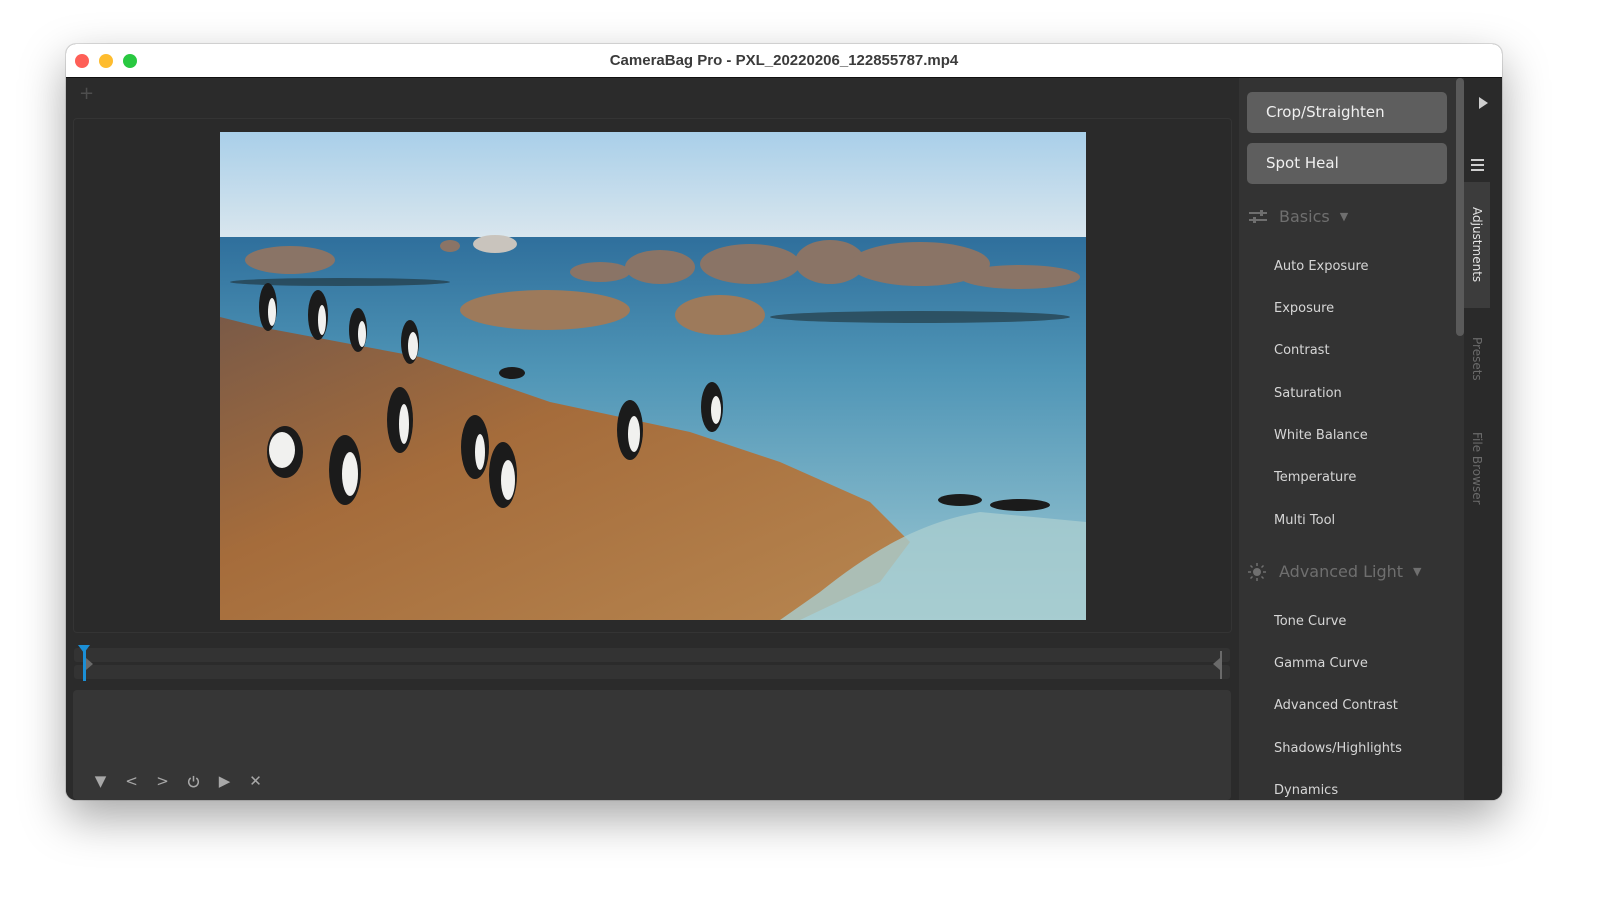 The height and width of the screenshot is (905, 1600). What do you see at coordinates (652, 745) in the screenshot?
I see `bottom-panel: ▼ < > ▶ ✕` at bounding box center [652, 745].